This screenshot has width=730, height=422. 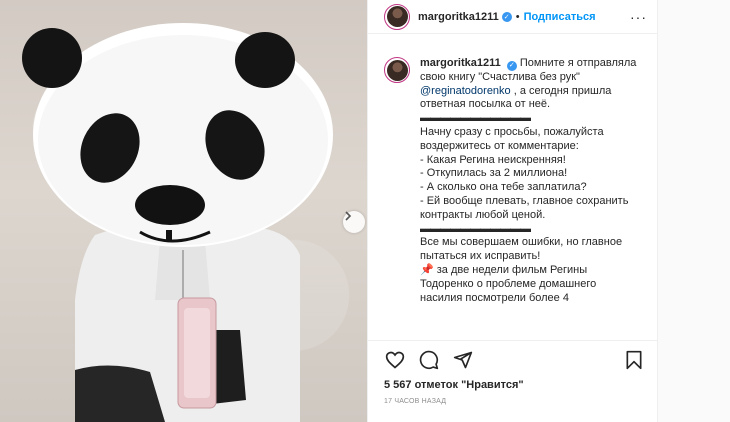 What do you see at coordinates (514, 360) in the screenshot?
I see `action-icons-row` at bounding box center [514, 360].